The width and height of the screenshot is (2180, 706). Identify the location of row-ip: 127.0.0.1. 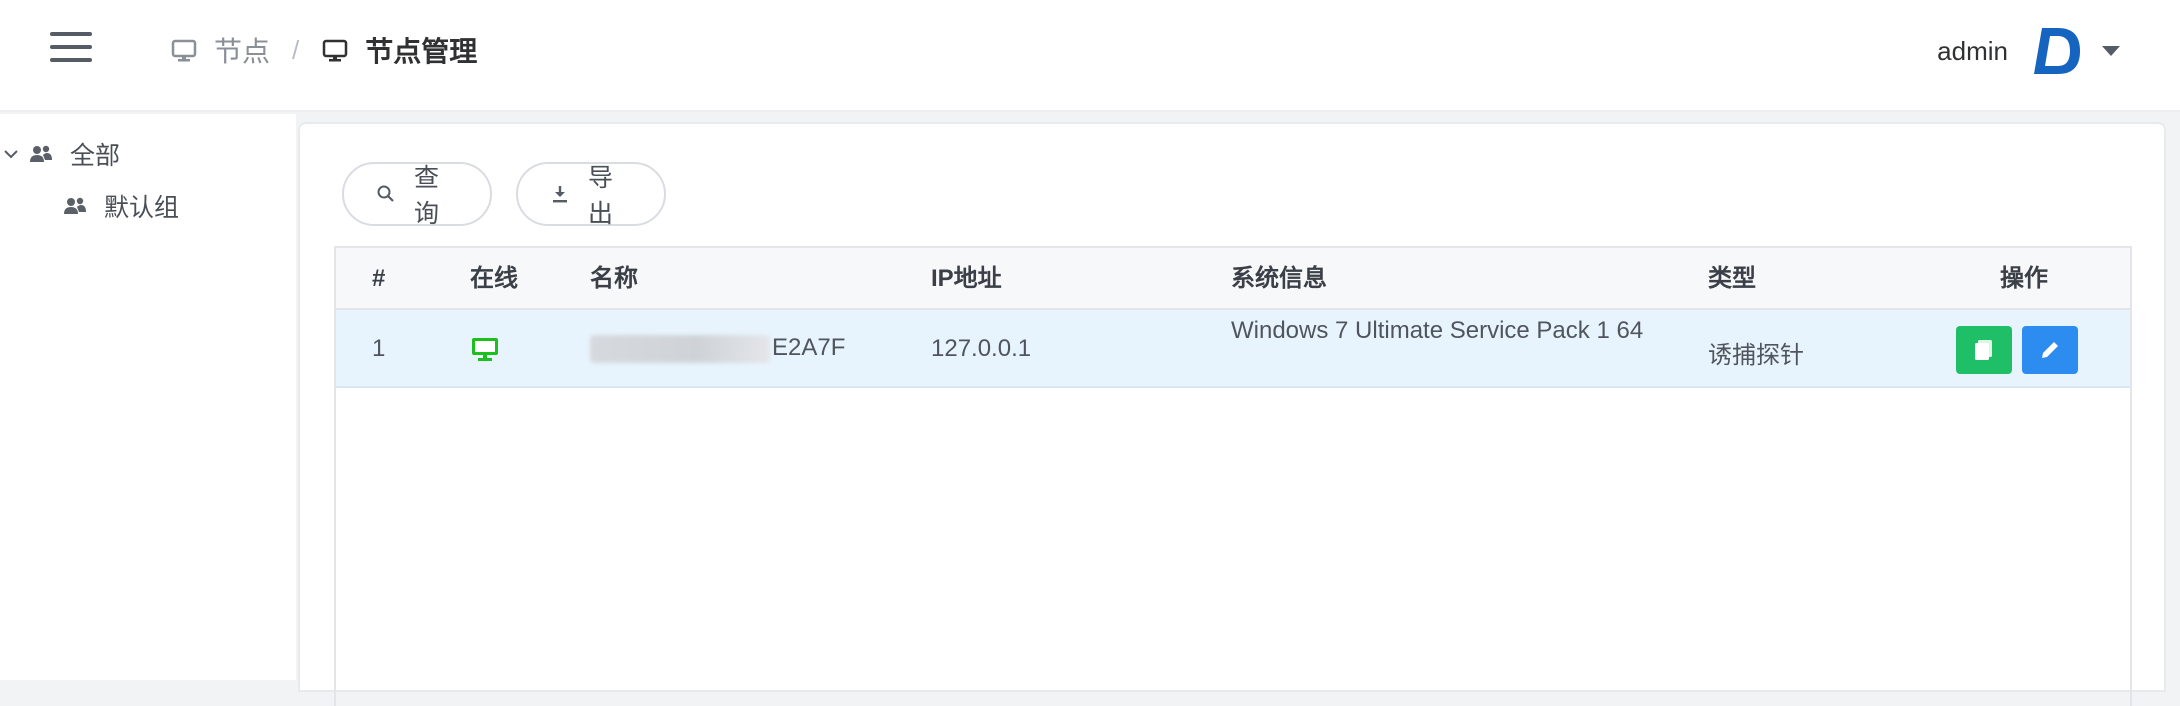
(981, 348).